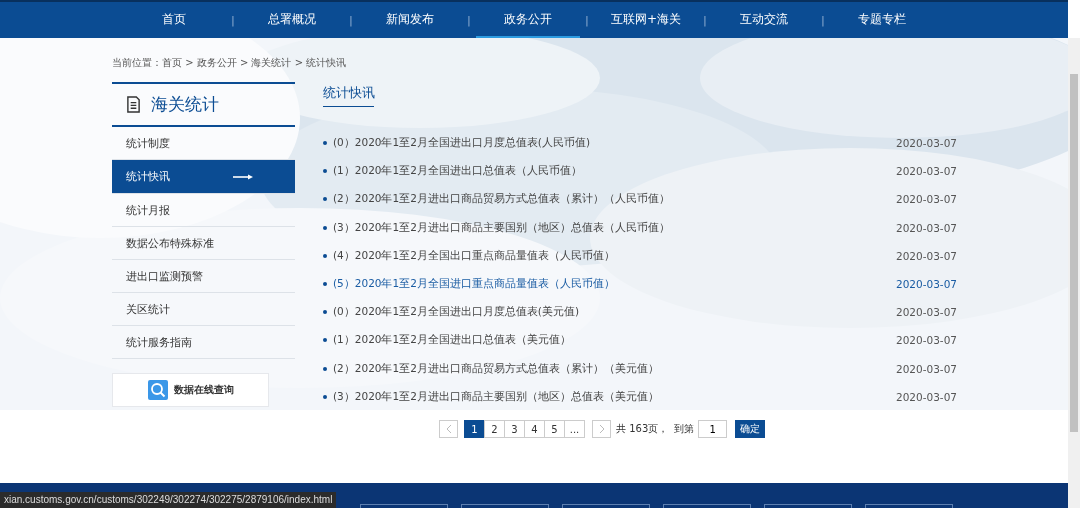  Describe the element at coordinates (1074, 253) in the screenshot. I see `scroll-thumb` at that location.